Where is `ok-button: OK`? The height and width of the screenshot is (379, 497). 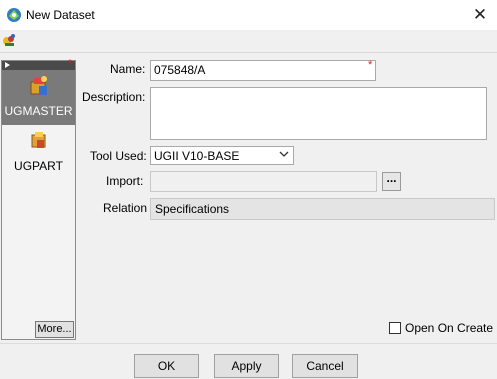 ok-button: OK is located at coordinates (166, 366).